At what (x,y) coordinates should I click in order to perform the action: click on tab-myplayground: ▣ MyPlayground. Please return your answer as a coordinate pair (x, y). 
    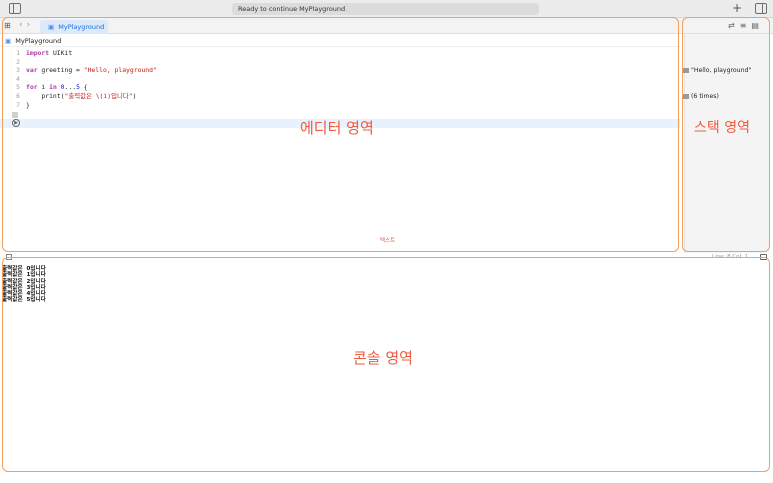
    Looking at the image, I should click on (74, 27).